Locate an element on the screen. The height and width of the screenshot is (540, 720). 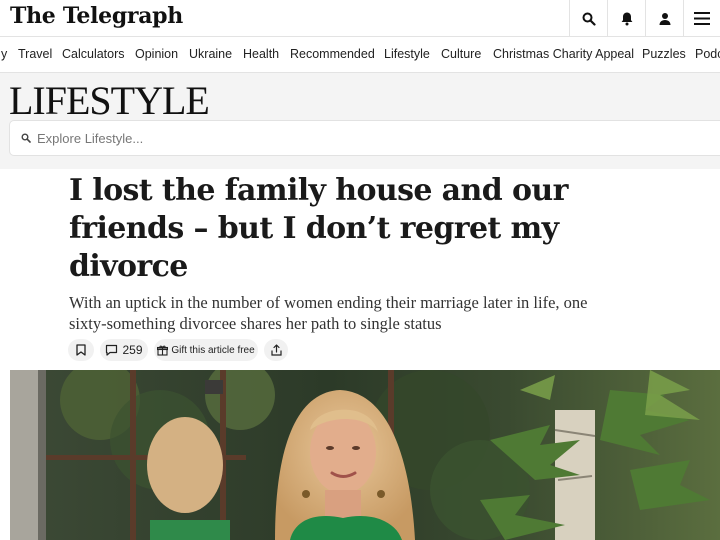
nav-item-puzzles: Puzzles is located at coordinates (664, 54).